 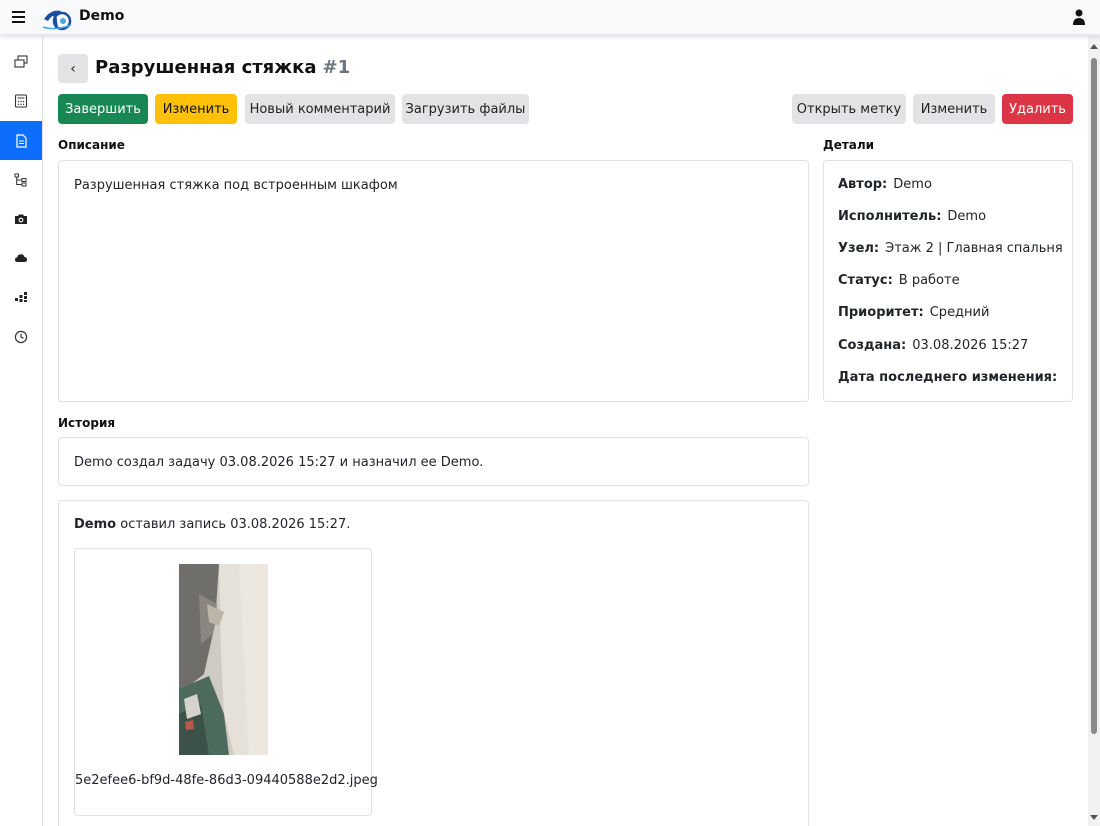 What do you see at coordinates (91, 145) in the screenshot?
I see `description-label: Описание` at bounding box center [91, 145].